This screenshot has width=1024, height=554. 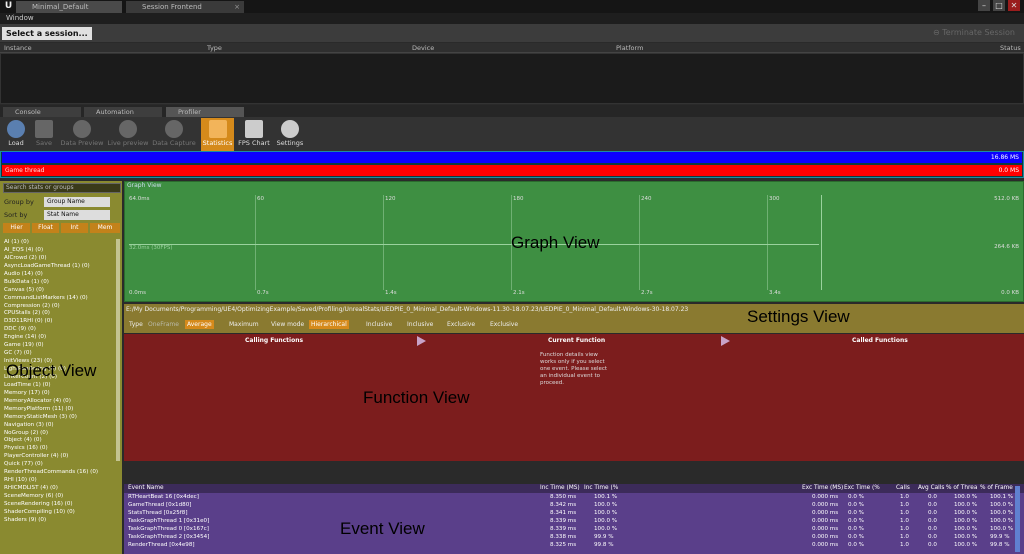 I want to click on event-scrollbar, so click(x=1017, y=519).